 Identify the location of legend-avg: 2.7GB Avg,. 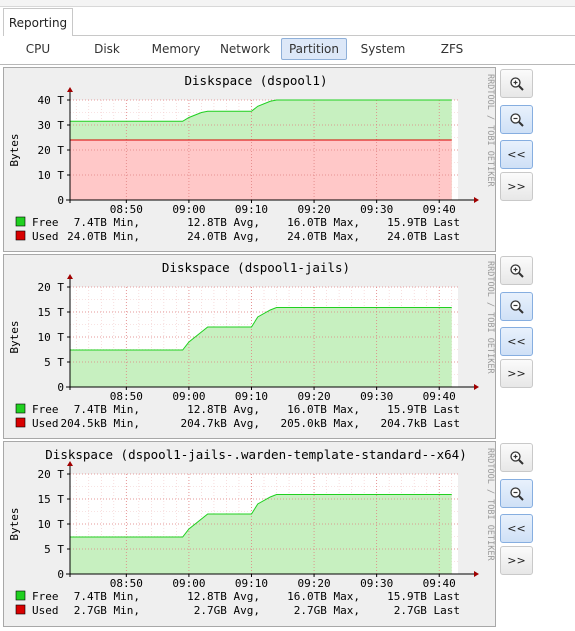
(227, 610).